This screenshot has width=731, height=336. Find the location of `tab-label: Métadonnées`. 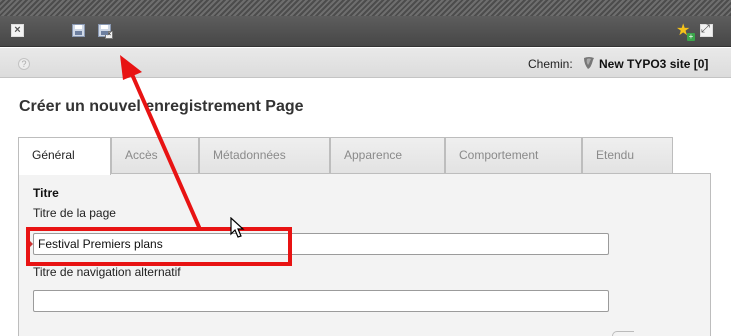

tab-label: Métadonnées is located at coordinates (249, 155).